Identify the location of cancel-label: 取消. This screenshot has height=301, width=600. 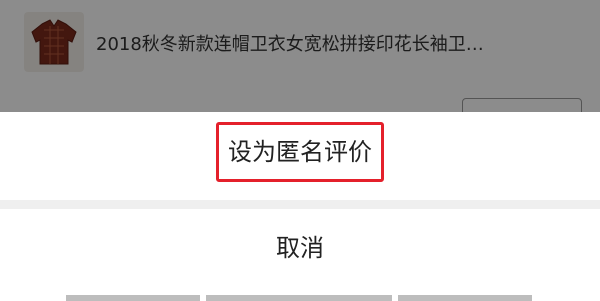
(300, 248).